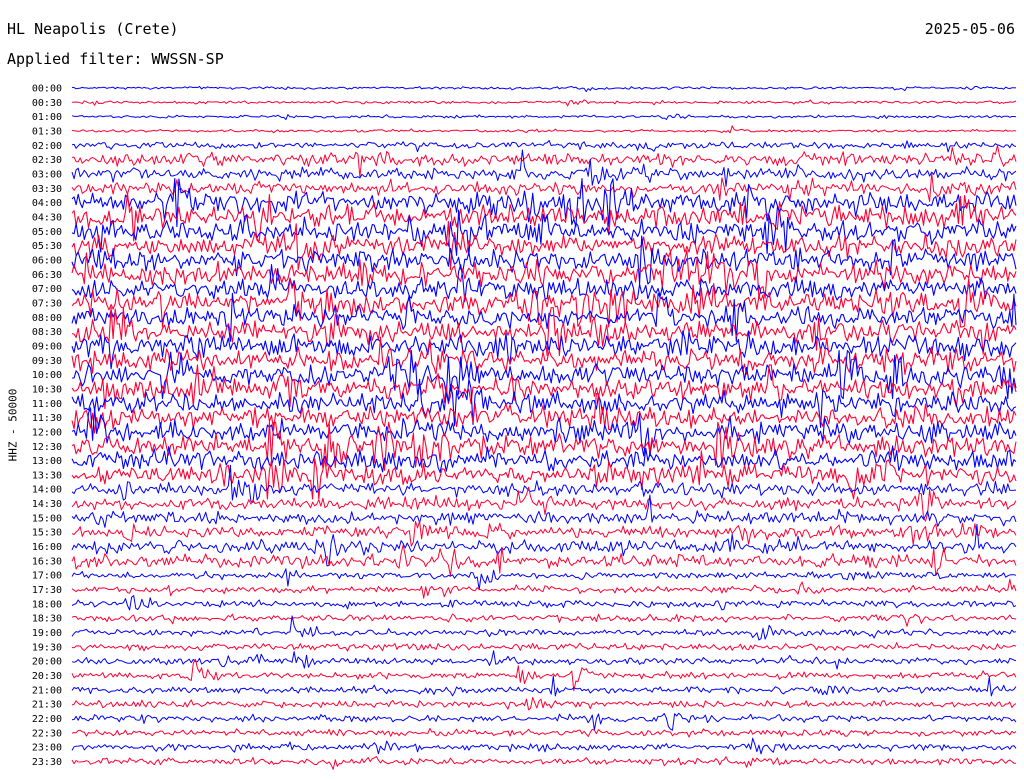 The image size is (1024, 780). I want to click on time-label: 07:00, so click(47, 289).